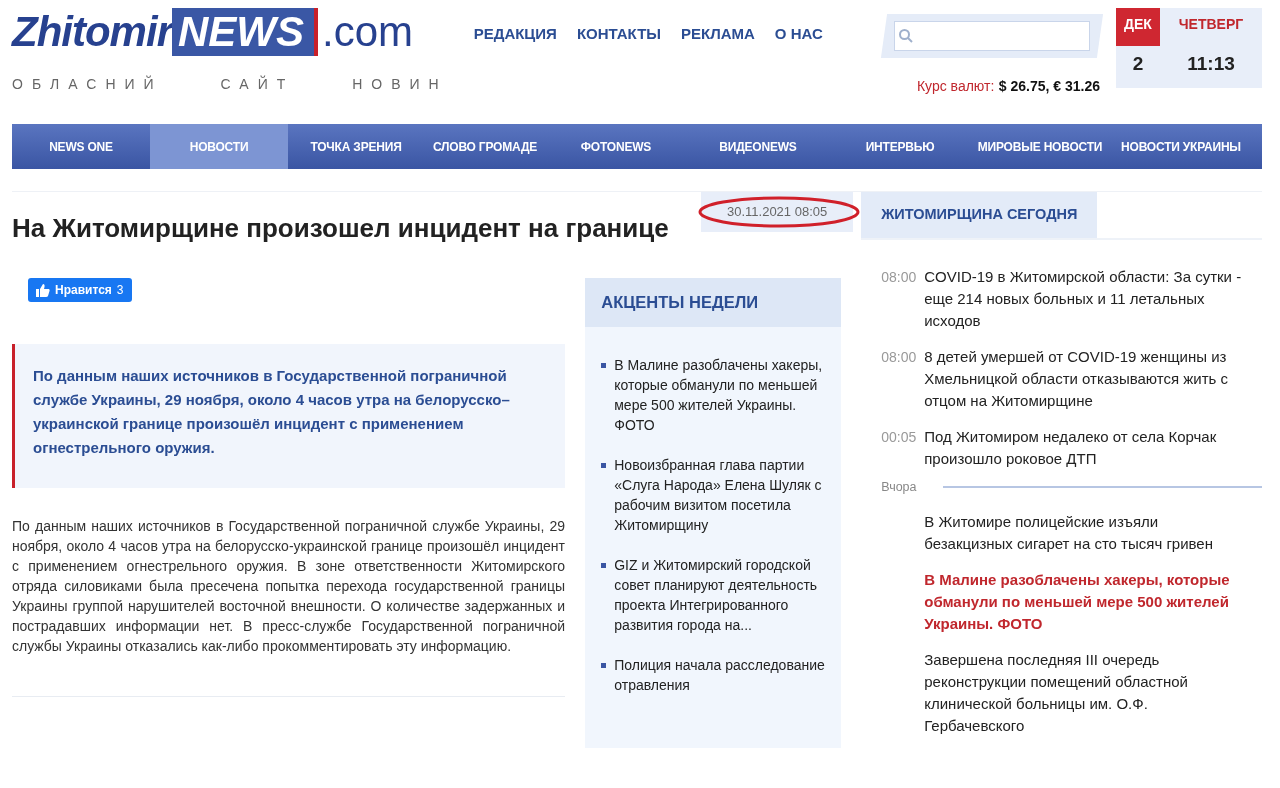 The width and height of the screenshot is (1280, 788). Describe the element at coordinates (515, 34) in the screenshot. I see `top-link: РЕДАКЦИЯ` at that location.